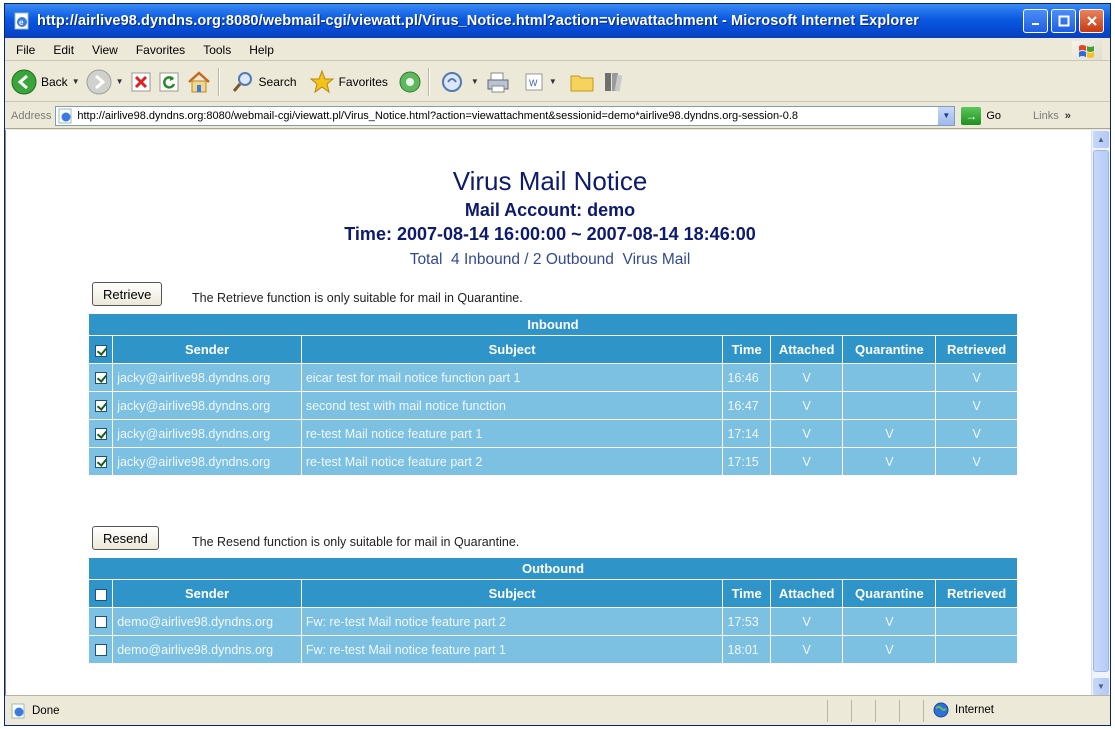  Describe the element at coordinates (512, 649) in the screenshot. I see `subject-link: Fw: re-test Mail notice feature part 1` at that location.